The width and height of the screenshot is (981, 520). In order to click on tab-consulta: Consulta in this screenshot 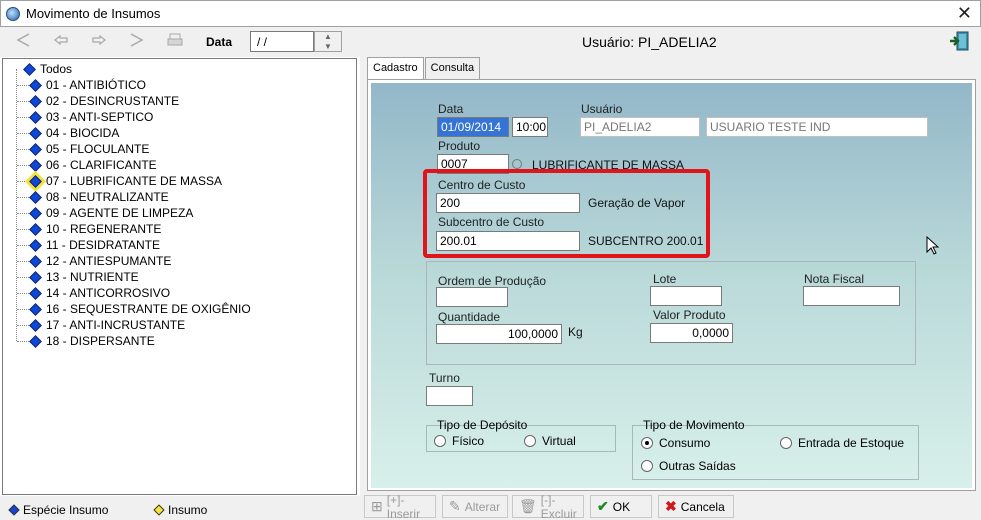, I will do `click(452, 68)`.